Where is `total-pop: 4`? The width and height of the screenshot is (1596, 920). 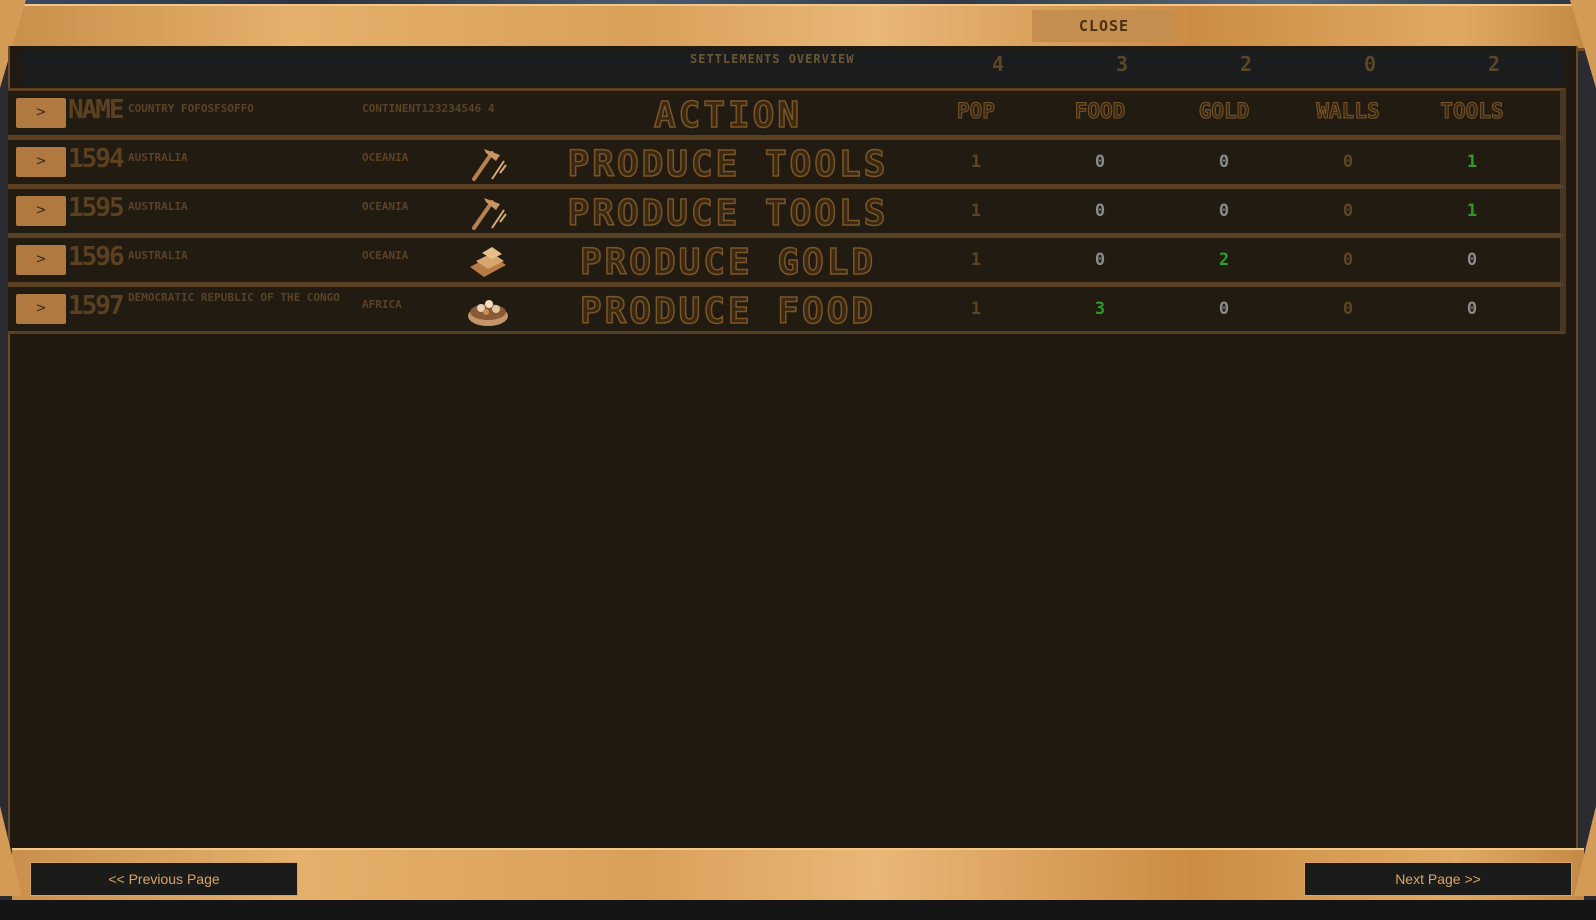 total-pop: 4 is located at coordinates (998, 64).